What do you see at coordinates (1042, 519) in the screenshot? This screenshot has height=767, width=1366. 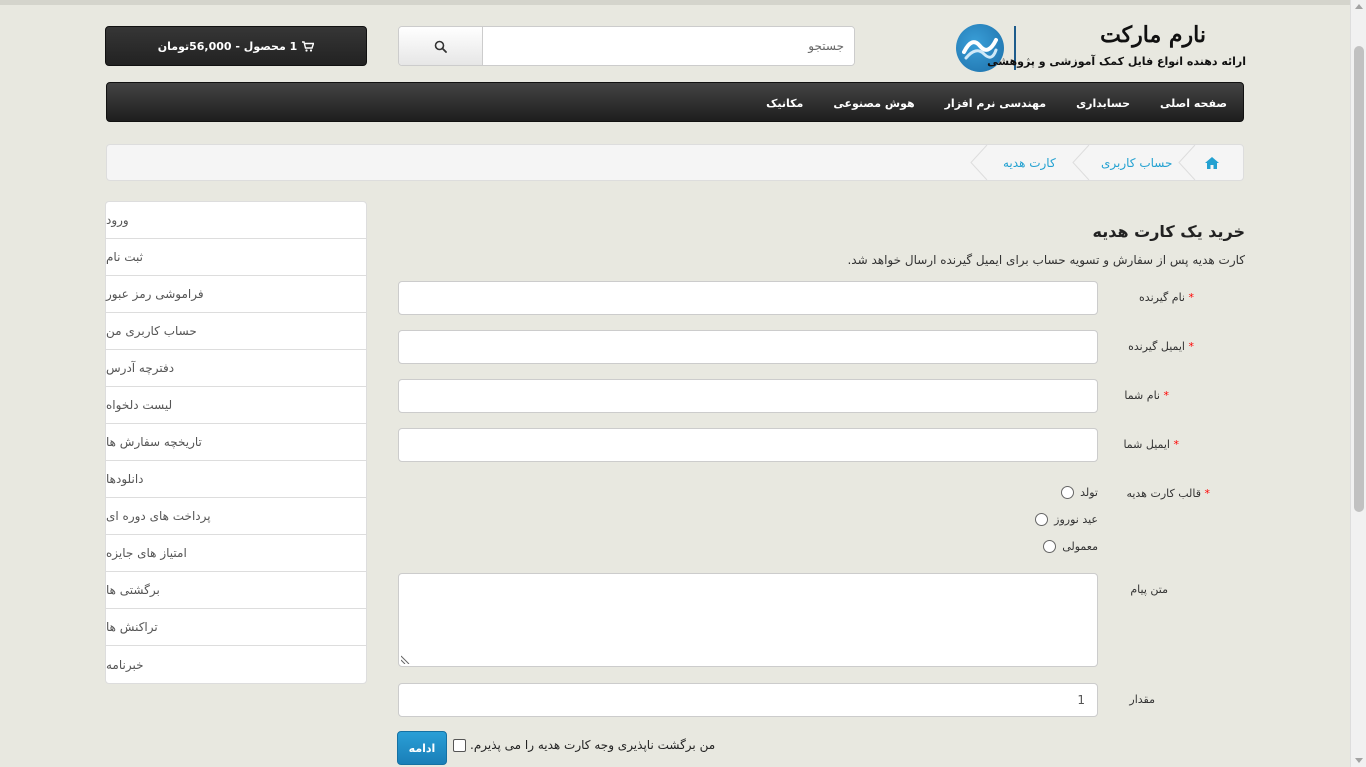 I see `theme-radio-nowruz` at bounding box center [1042, 519].